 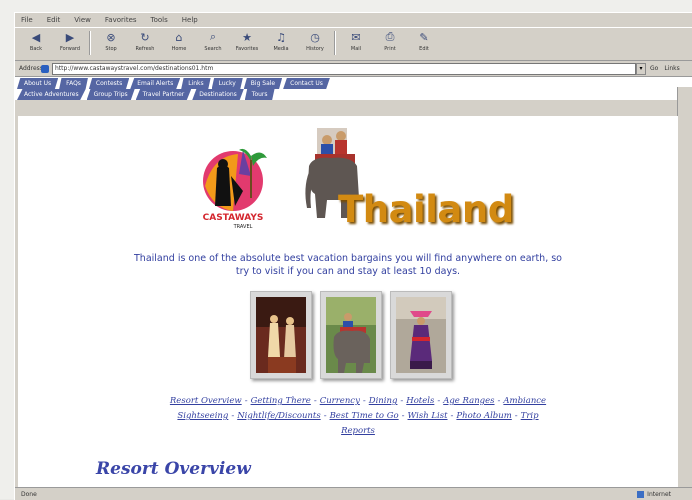 What do you see at coordinates (243, 227) in the screenshot?
I see `logo-subtext: TRAVEL` at bounding box center [243, 227].